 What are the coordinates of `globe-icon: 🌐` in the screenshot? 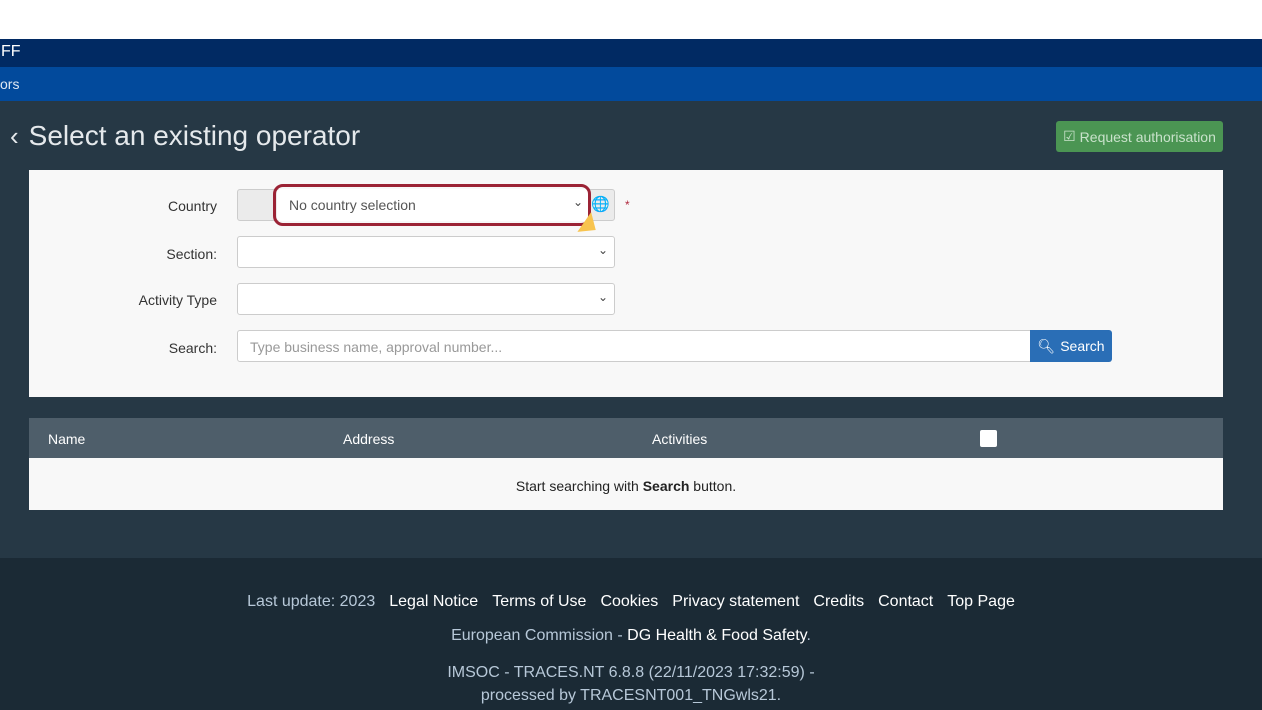 It's located at (600, 204).